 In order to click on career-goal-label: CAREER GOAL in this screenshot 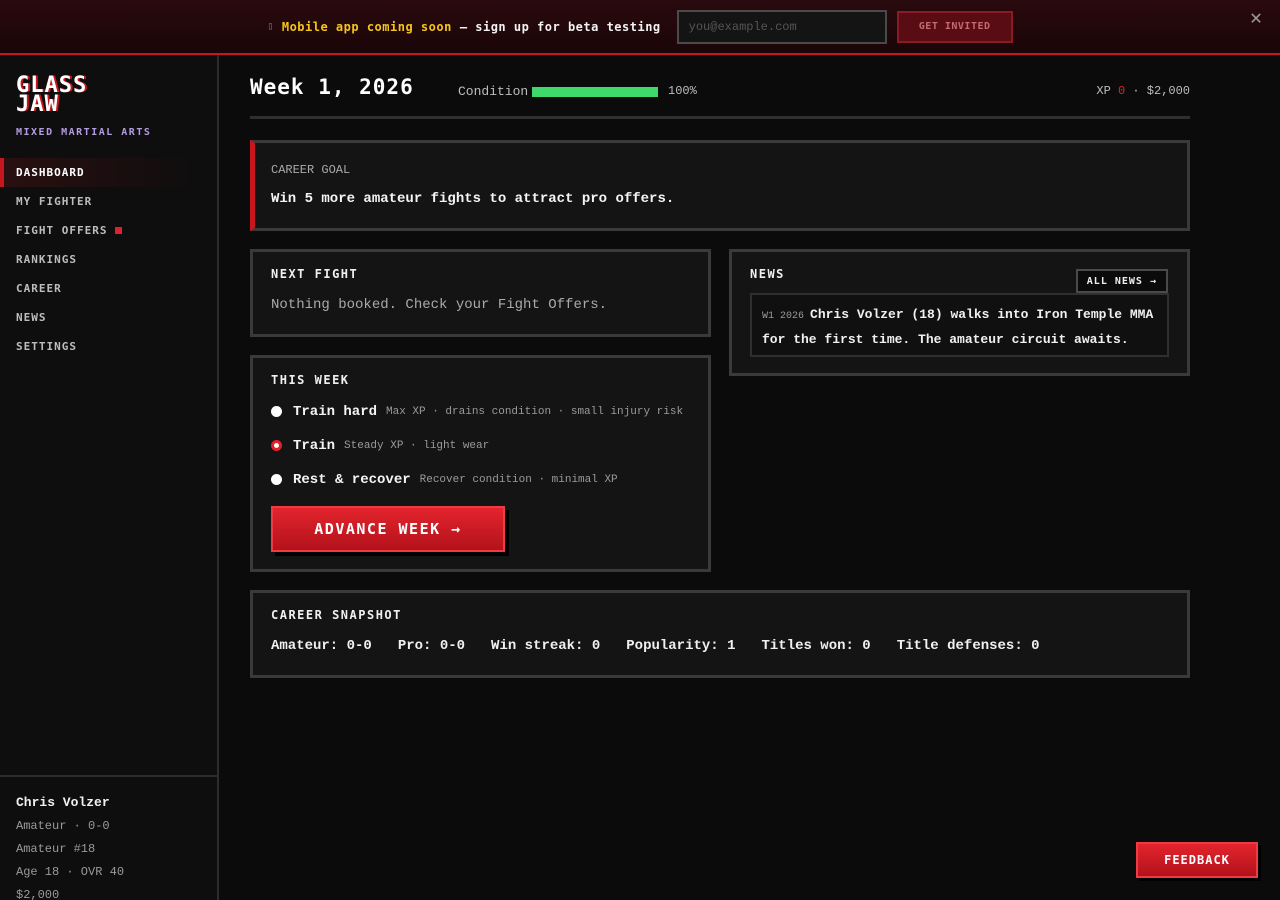, I will do `click(311, 170)`.